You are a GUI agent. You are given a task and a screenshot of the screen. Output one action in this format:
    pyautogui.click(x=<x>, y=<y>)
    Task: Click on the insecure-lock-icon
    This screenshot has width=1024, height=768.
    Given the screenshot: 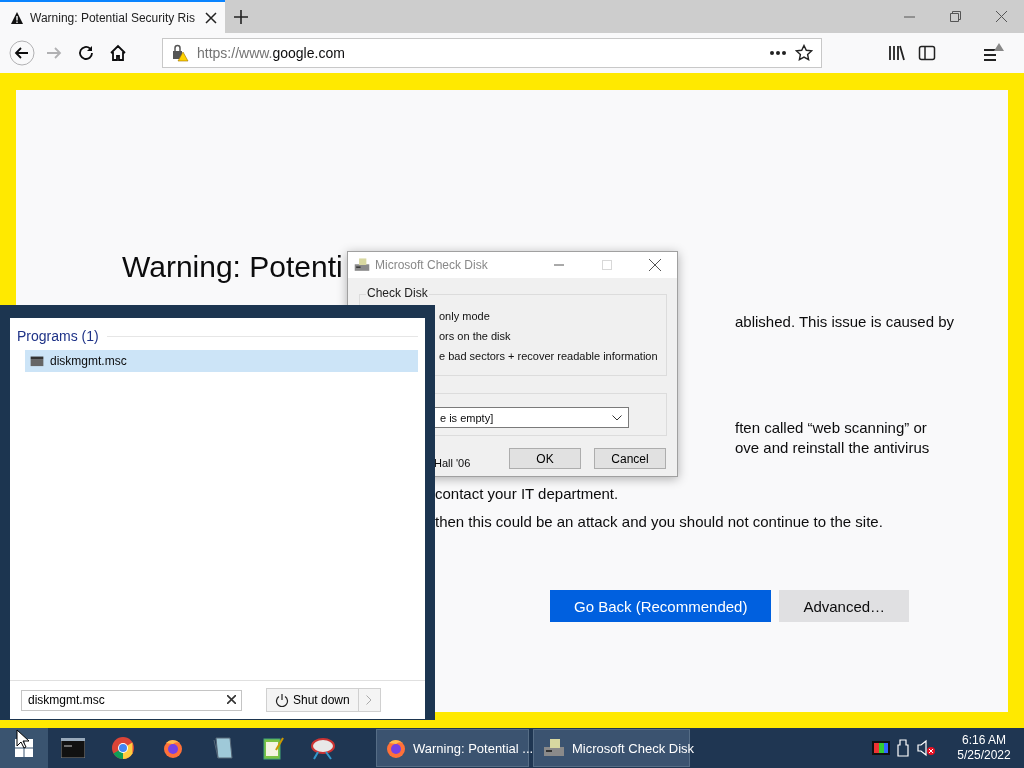 What is the action you would take?
    pyautogui.click(x=180, y=53)
    